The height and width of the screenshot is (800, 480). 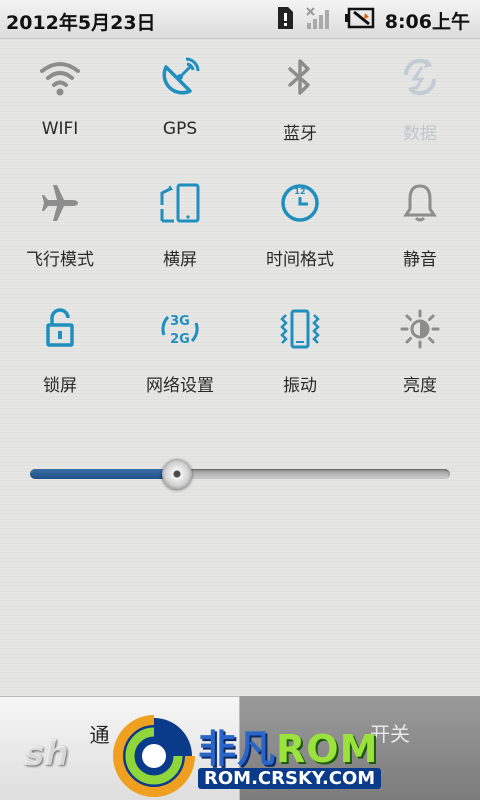 I want to click on toggle-time-format: 12 时间格式, so click(x=300, y=234).